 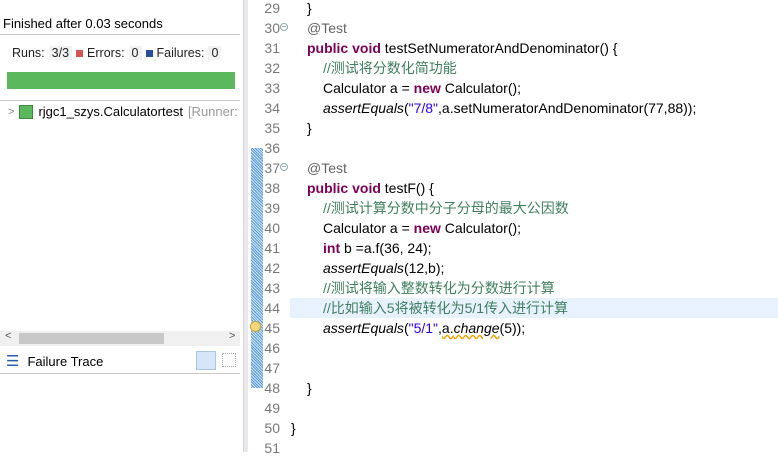 What do you see at coordinates (272, 28) in the screenshot?
I see `line-number: 30` at bounding box center [272, 28].